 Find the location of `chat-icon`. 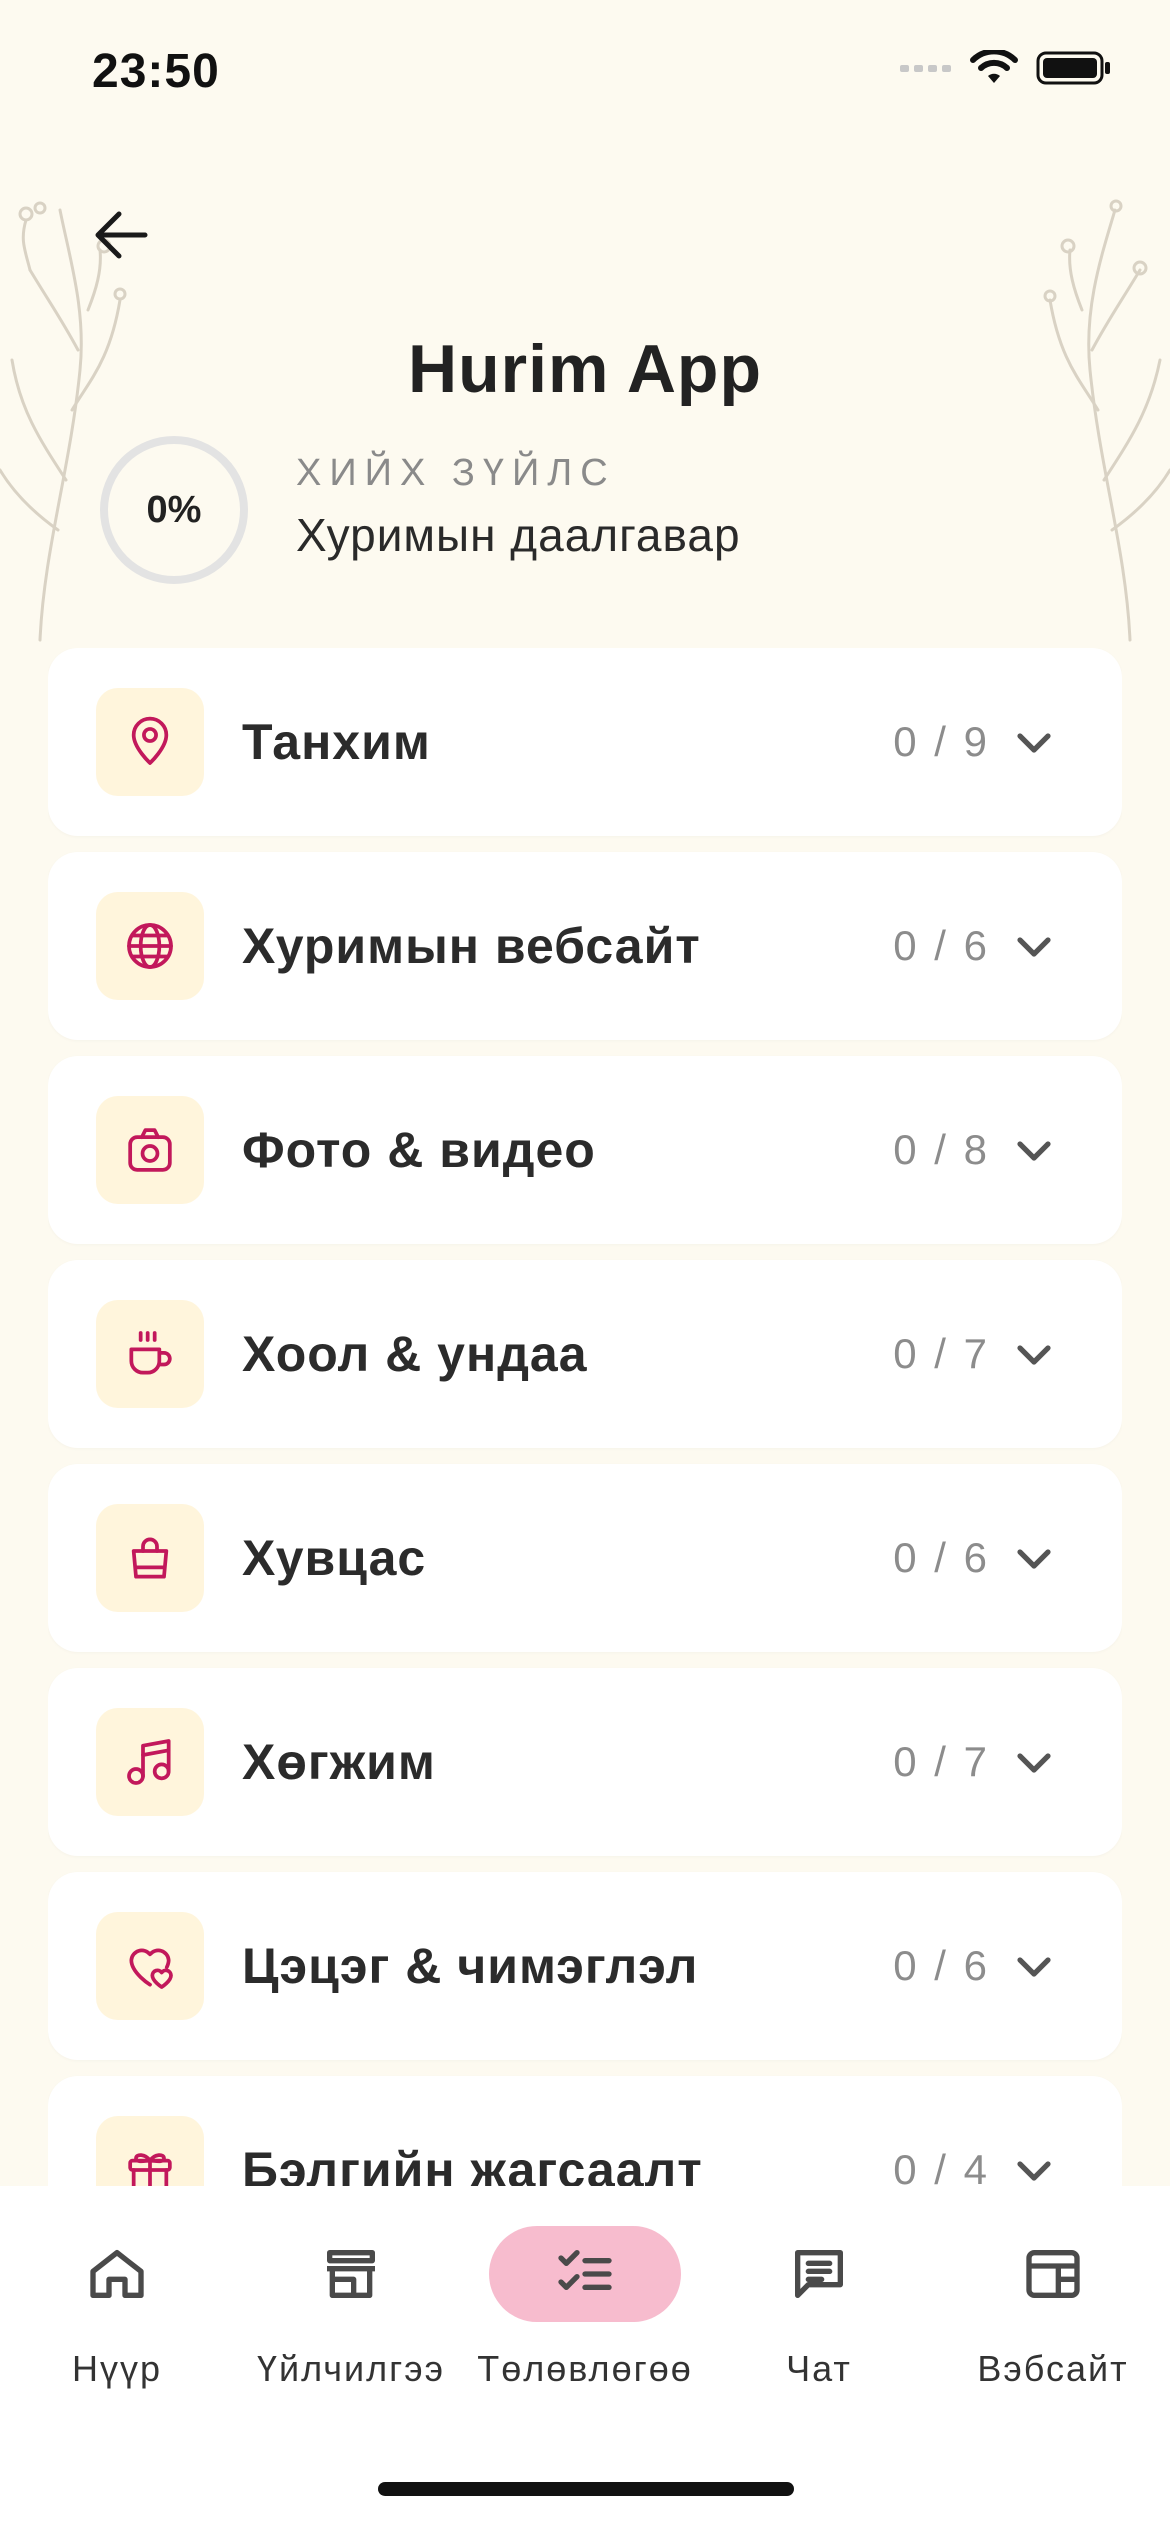

chat-icon is located at coordinates (819, 2274).